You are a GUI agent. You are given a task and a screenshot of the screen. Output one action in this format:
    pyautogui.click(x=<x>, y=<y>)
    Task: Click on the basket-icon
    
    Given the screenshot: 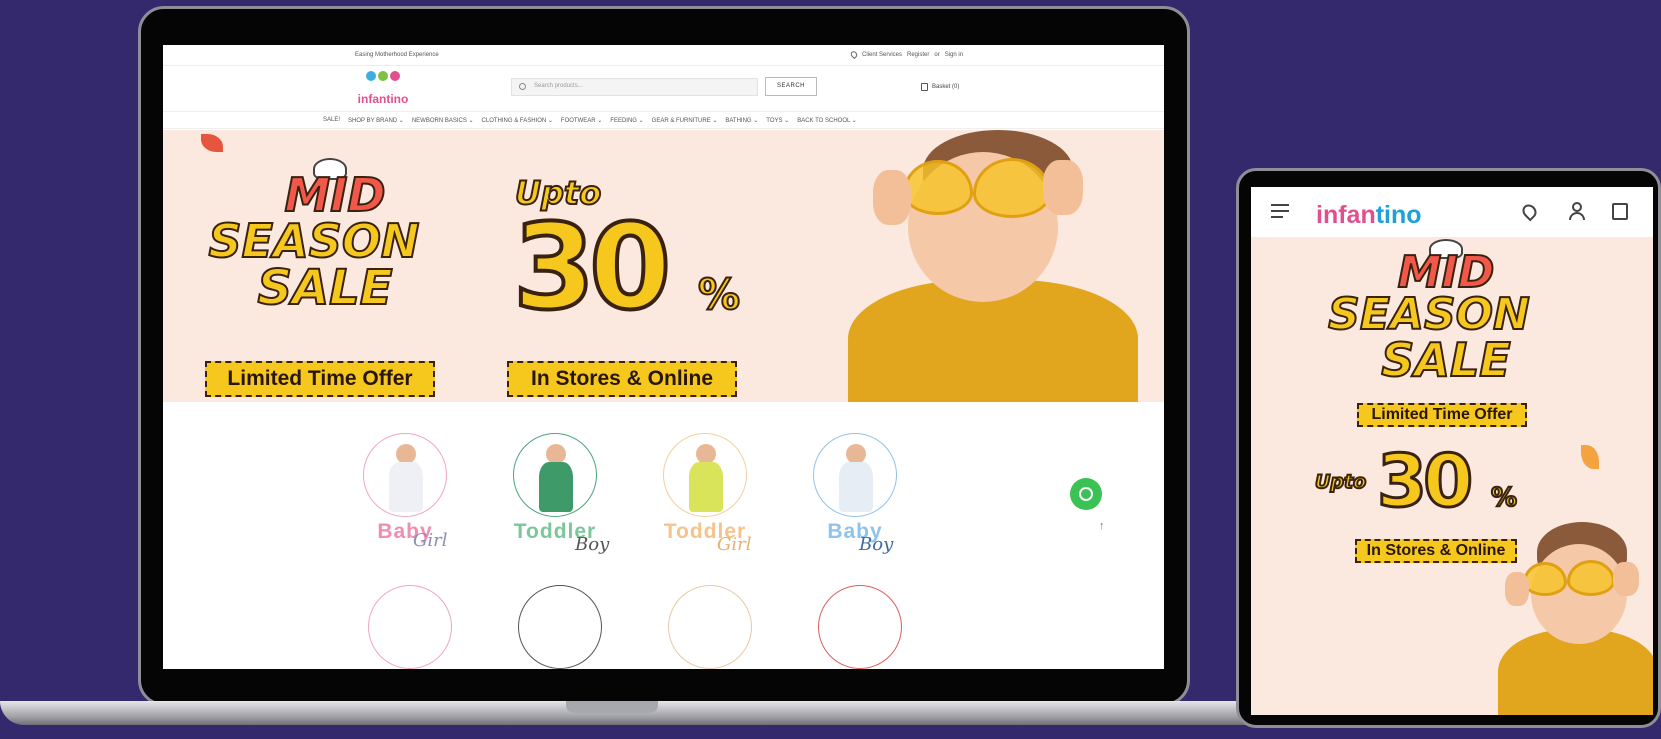 What is the action you would take?
    pyautogui.click(x=924, y=87)
    